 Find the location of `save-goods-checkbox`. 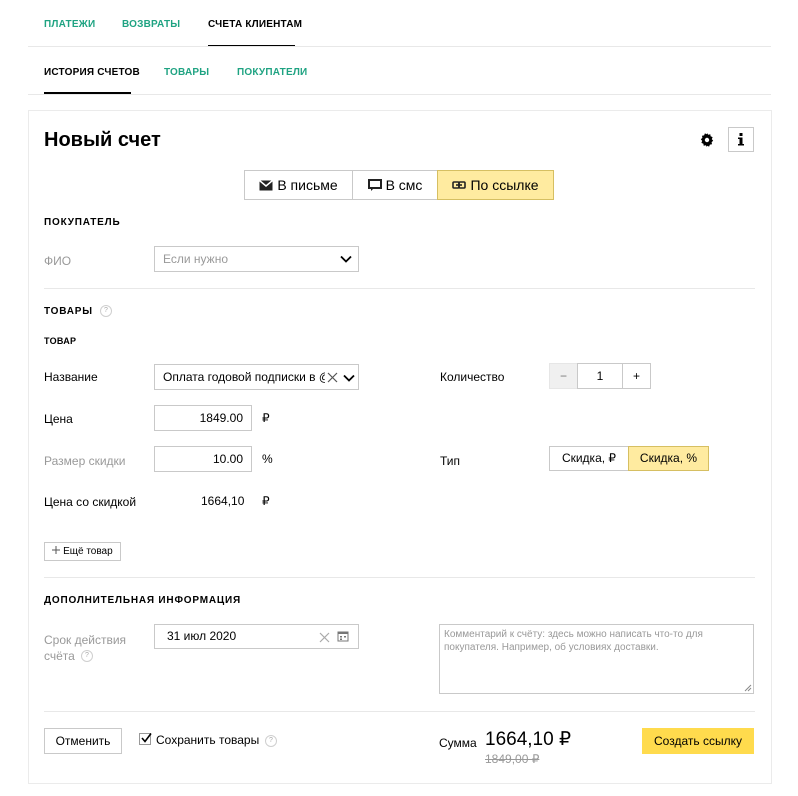

save-goods-checkbox is located at coordinates (145, 739).